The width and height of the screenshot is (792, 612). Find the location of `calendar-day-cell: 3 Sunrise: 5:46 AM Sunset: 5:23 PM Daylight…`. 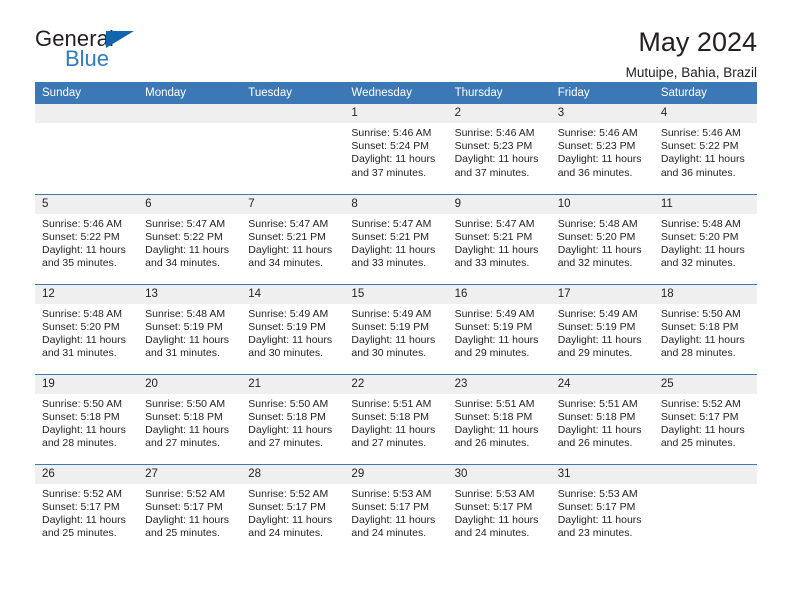

calendar-day-cell: 3 Sunrise: 5:46 AM Sunset: 5:23 PM Daylight… is located at coordinates (602, 149).